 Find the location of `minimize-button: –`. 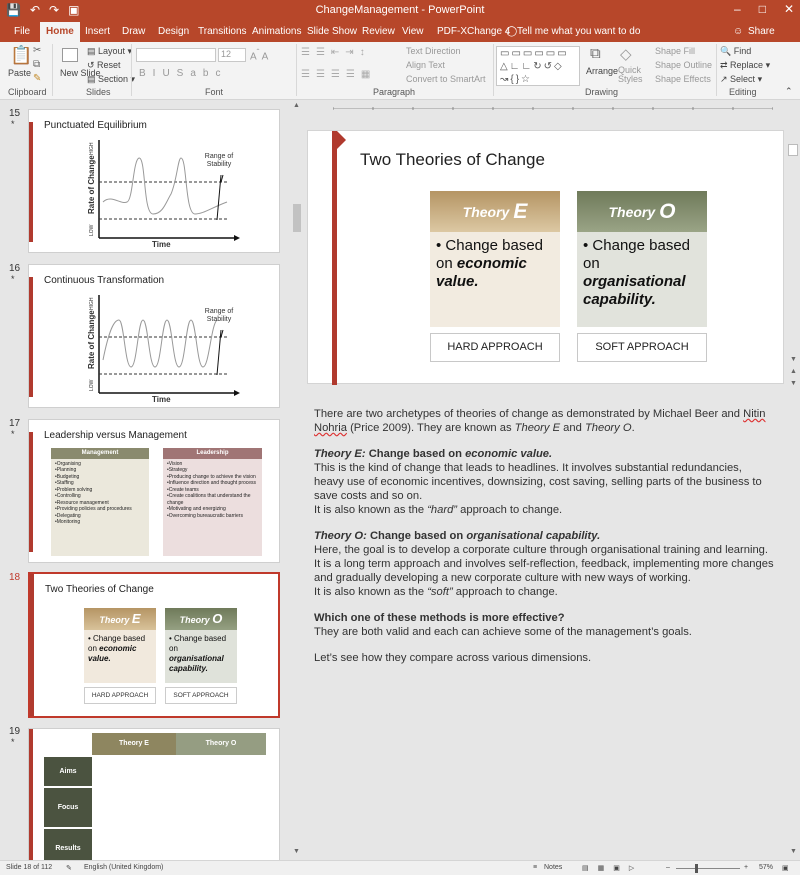

minimize-button: – is located at coordinates (737, 9).